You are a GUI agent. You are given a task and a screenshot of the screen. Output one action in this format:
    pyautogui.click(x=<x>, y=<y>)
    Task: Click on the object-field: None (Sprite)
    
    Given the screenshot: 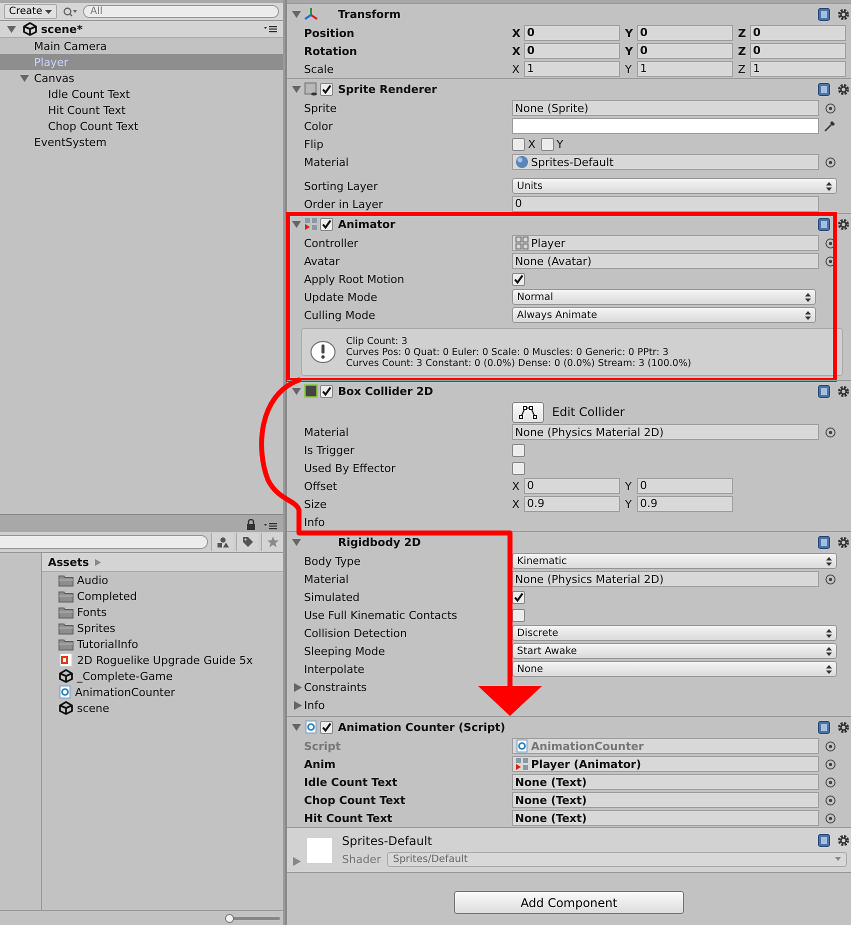 What is the action you would take?
    pyautogui.click(x=665, y=108)
    